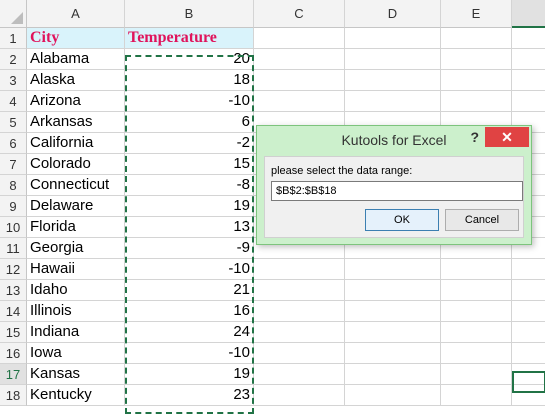  What do you see at coordinates (13, 122) in the screenshot?
I see `row-header-5: 5` at bounding box center [13, 122].